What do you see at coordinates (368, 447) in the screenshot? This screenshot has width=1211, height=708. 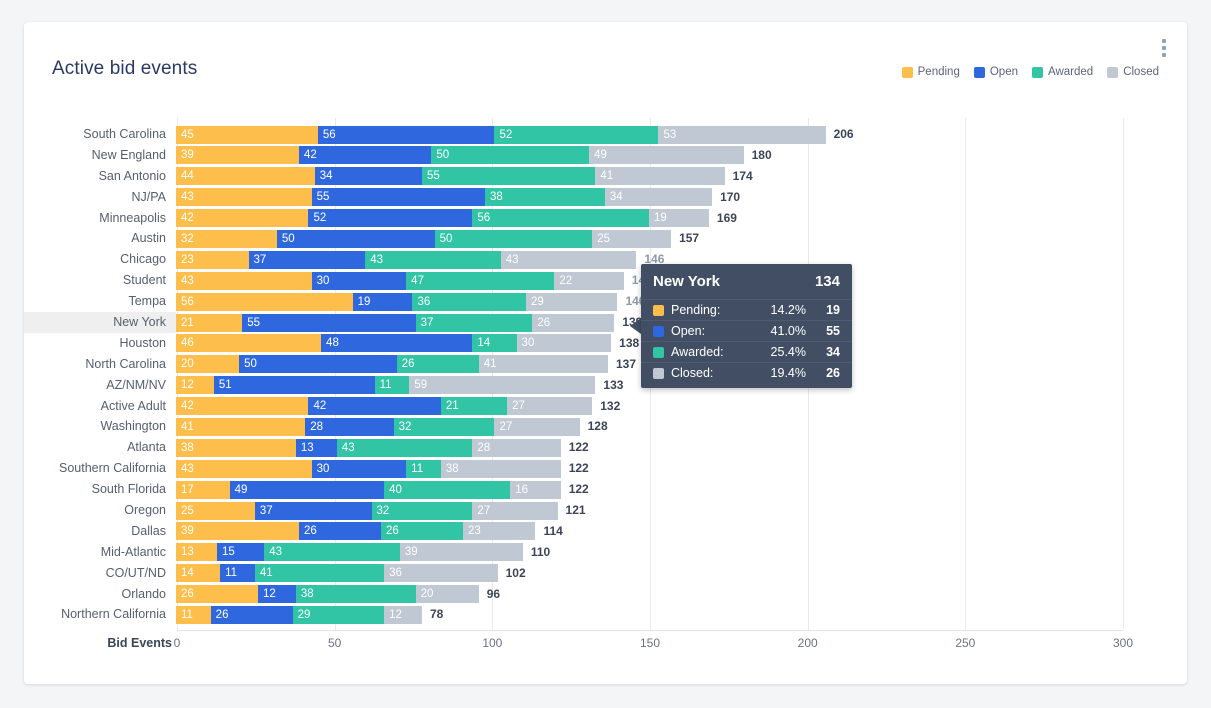 I see `stacked-bar: 38 13 43 28` at bounding box center [368, 447].